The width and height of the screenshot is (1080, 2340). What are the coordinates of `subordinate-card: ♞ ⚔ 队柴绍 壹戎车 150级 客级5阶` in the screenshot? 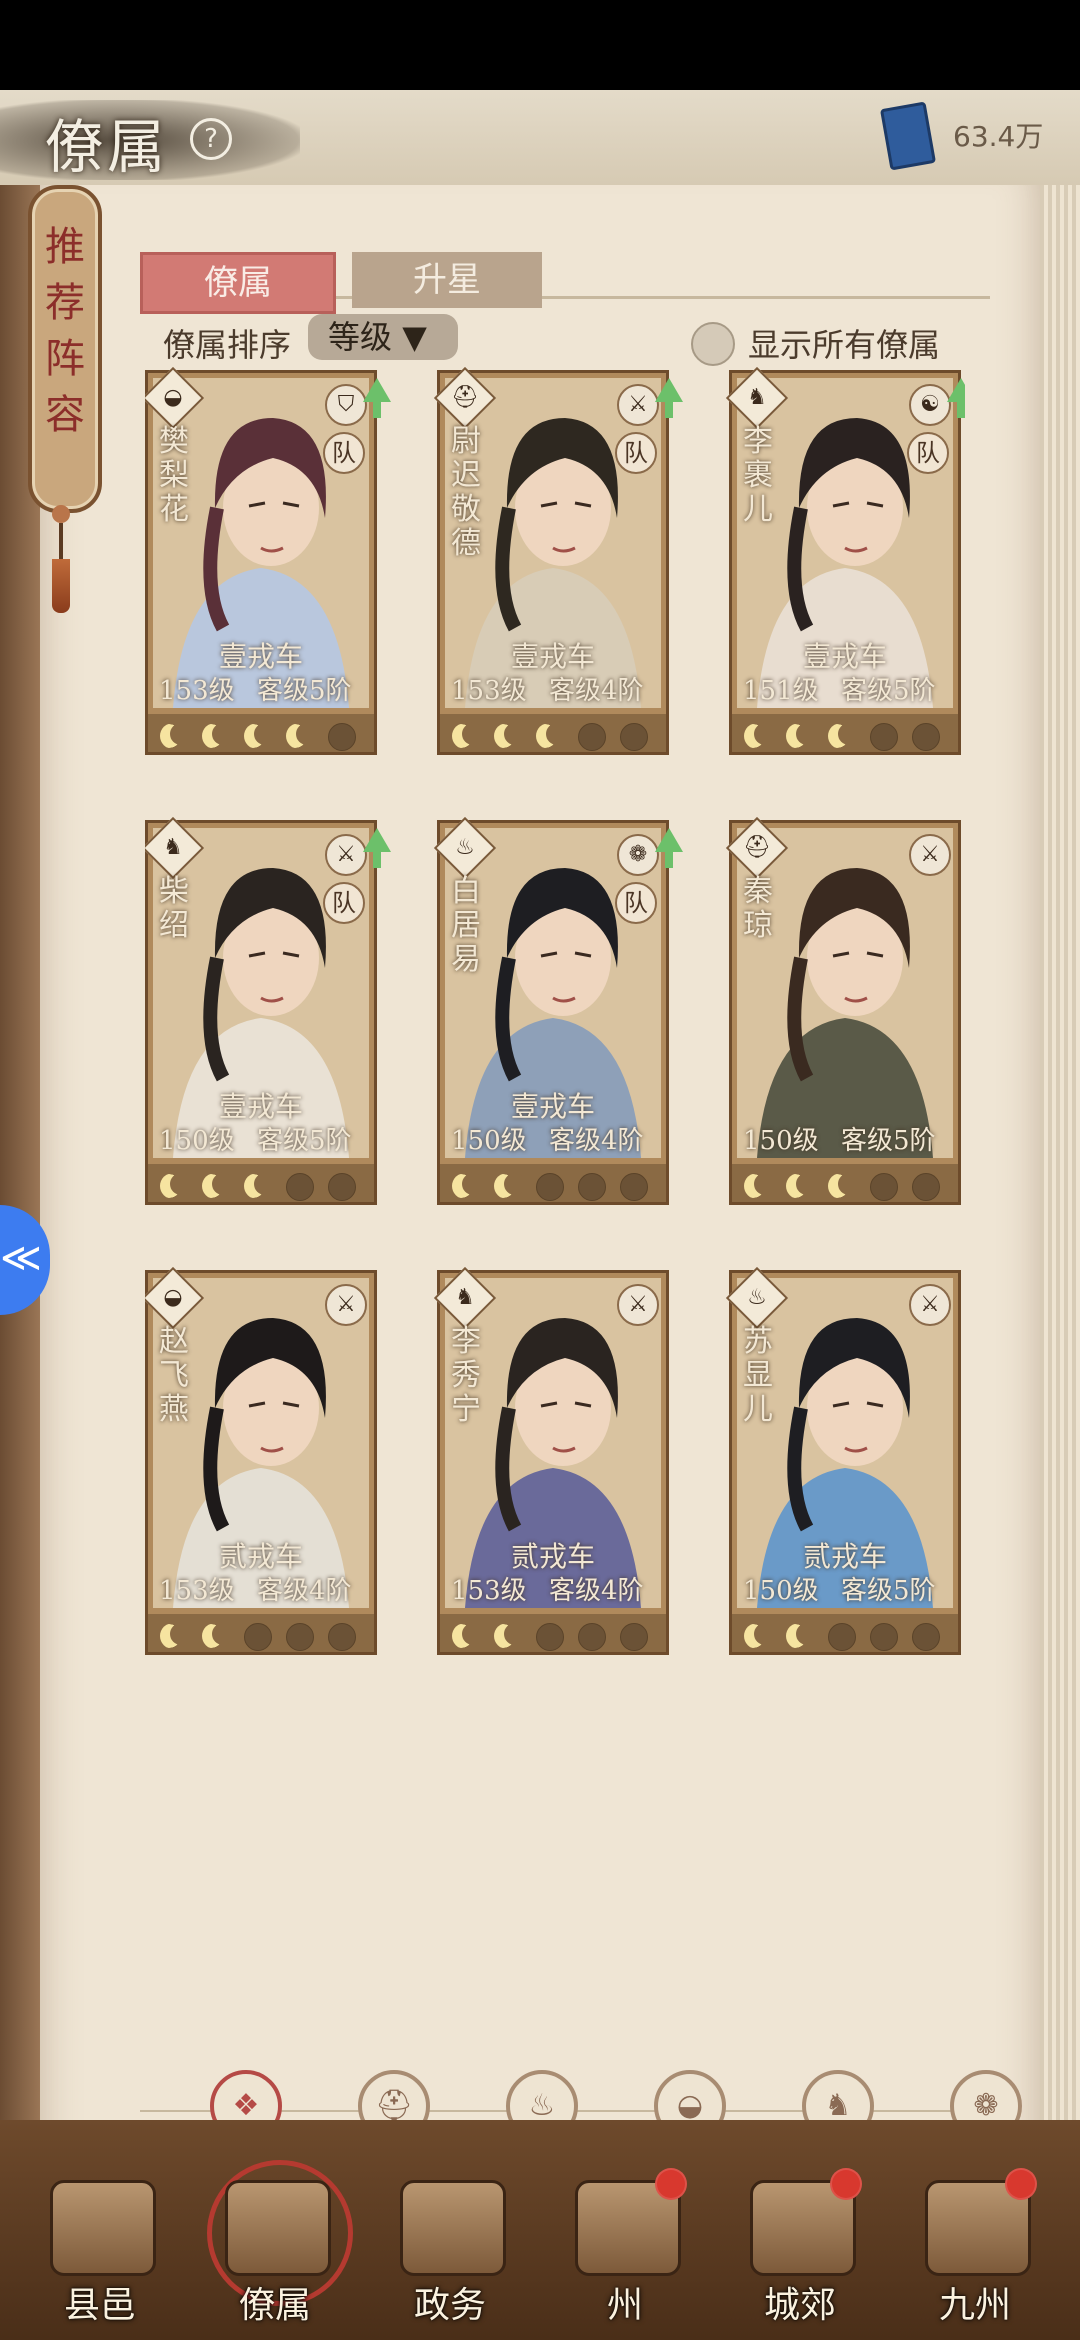 It's located at (268, 1010).